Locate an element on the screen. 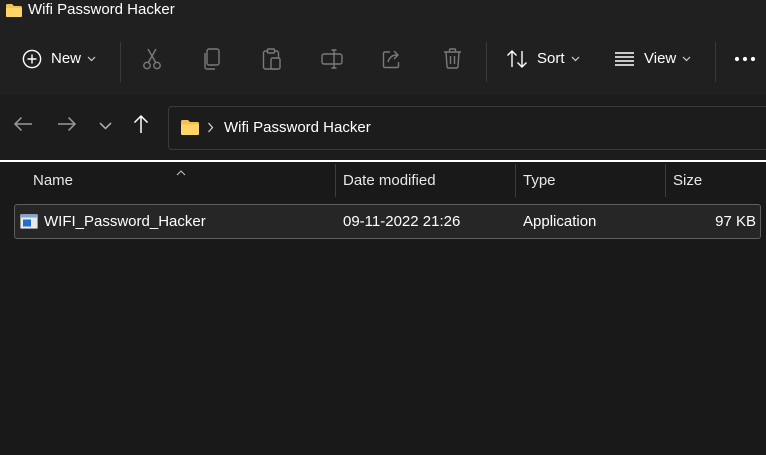 The width and height of the screenshot is (766, 455). cut-icon is located at coordinates (152, 59).